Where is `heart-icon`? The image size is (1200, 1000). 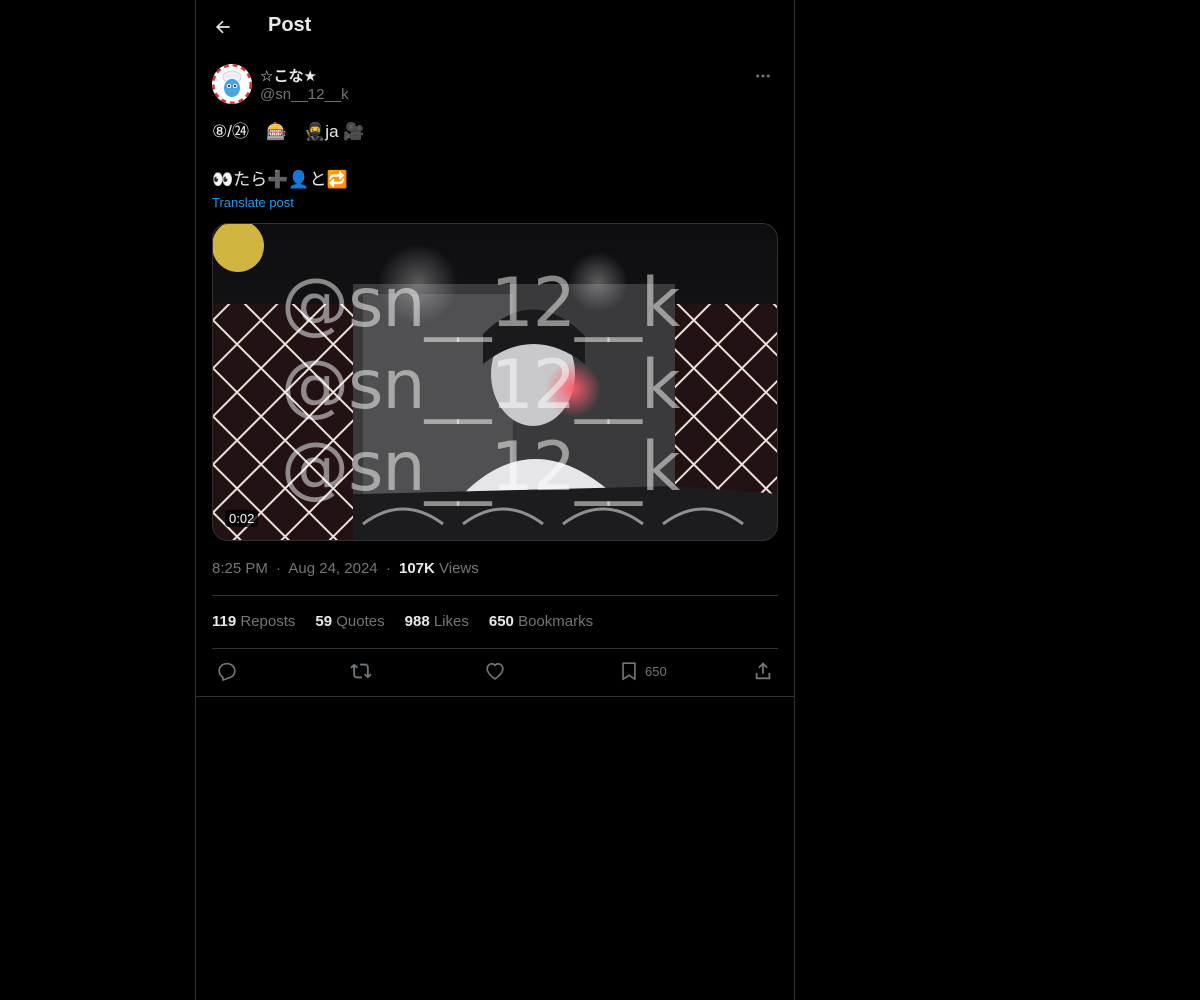
heart-icon is located at coordinates (495, 671).